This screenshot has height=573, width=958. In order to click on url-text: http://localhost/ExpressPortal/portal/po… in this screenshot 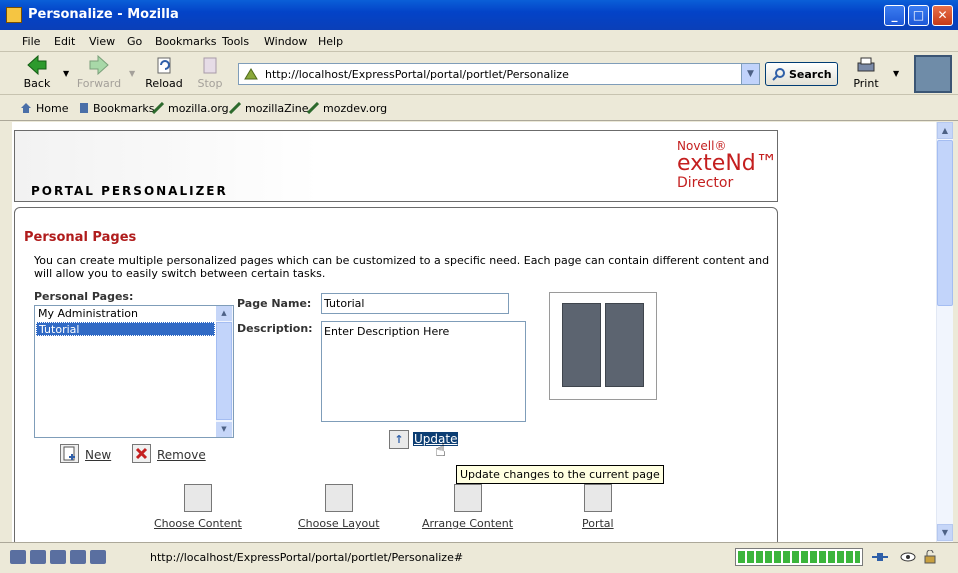, I will do `click(417, 74)`.